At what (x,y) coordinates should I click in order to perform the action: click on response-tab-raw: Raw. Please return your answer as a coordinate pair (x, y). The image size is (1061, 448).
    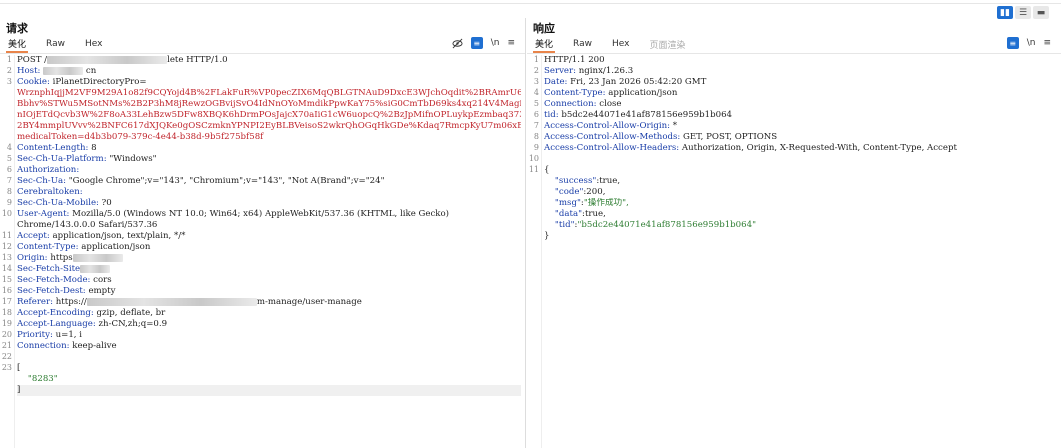
    Looking at the image, I should click on (582, 44).